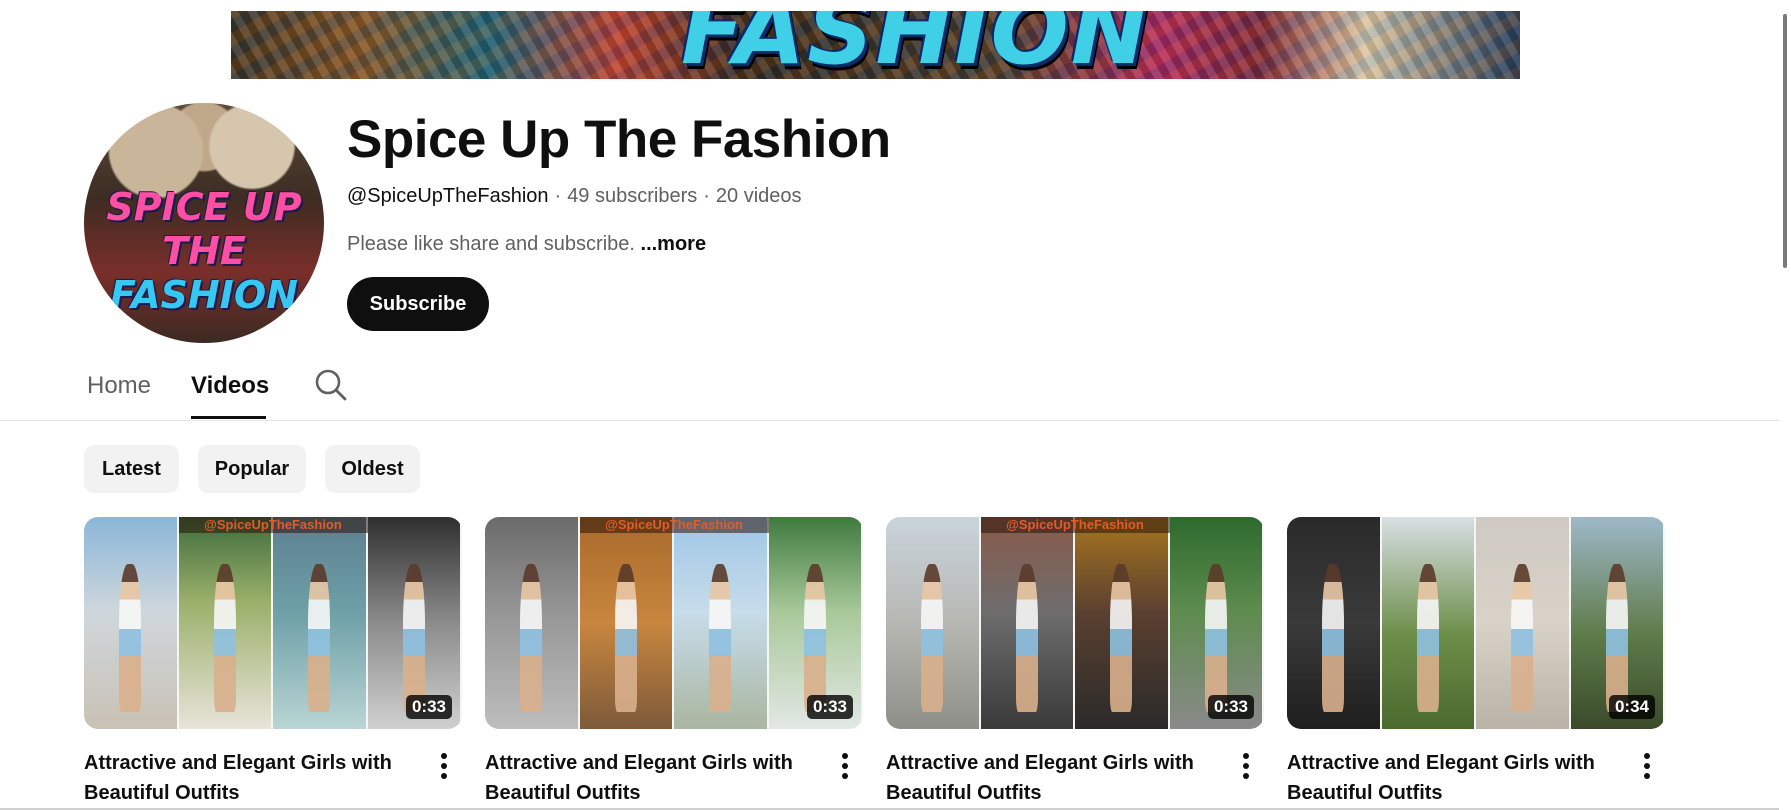 The image size is (1791, 810). I want to click on video-duration: 0:34, so click(1631, 707).